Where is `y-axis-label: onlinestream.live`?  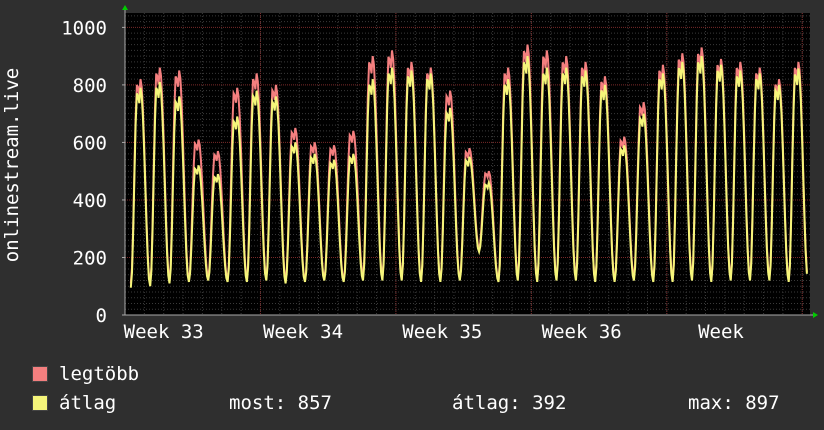
y-axis-label: onlinestream.live is located at coordinates (12, 165).